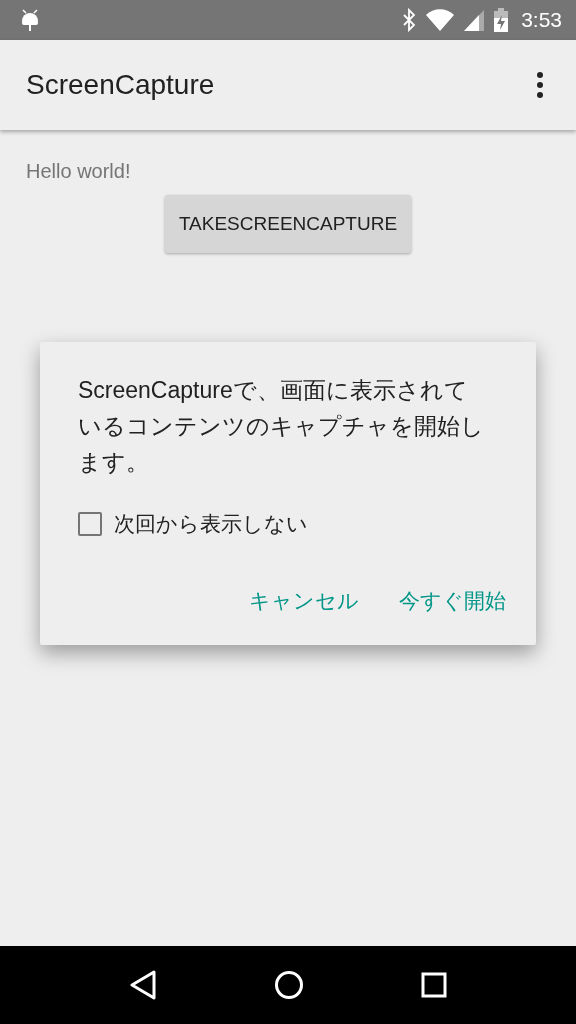 The width and height of the screenshot is (576, 1024). What do you see at coordinates (30, 20) in the screenshot?
I see `android-icon` at bounding box center [30, 20].